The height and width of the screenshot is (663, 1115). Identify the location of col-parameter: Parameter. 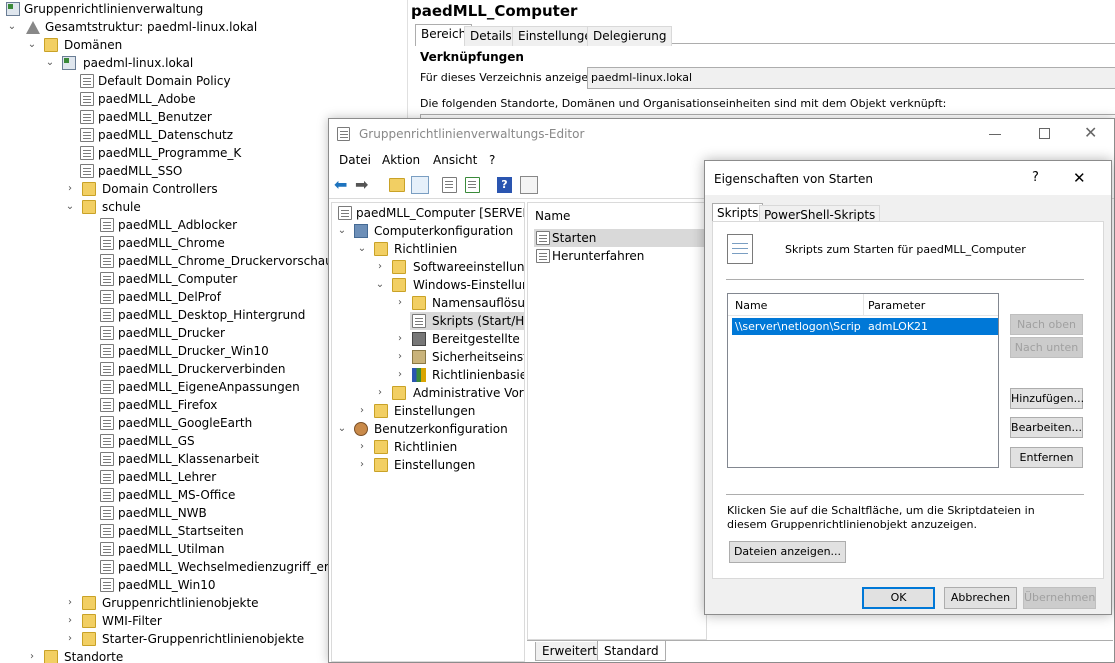
(896, 305).